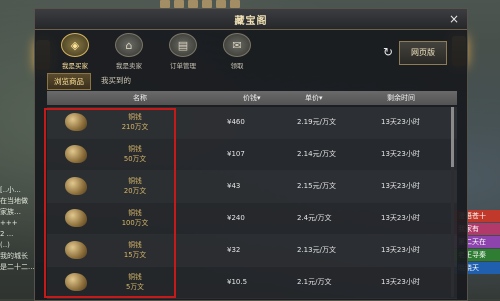 This screenshot has height=301, width=500. Describe the element at coordinates (236, 122) in the screenshot. I see `item-price: ¥460` at that location.